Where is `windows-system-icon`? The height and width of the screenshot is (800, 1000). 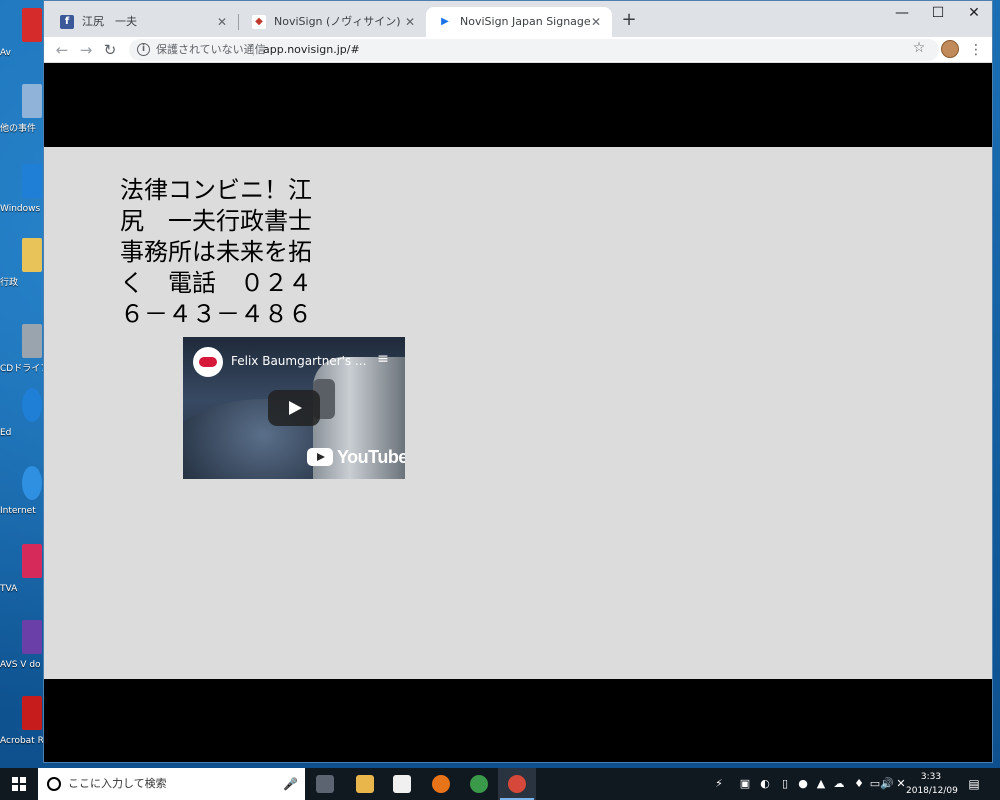
windows-system-icon is located at coordinates (32, 181).